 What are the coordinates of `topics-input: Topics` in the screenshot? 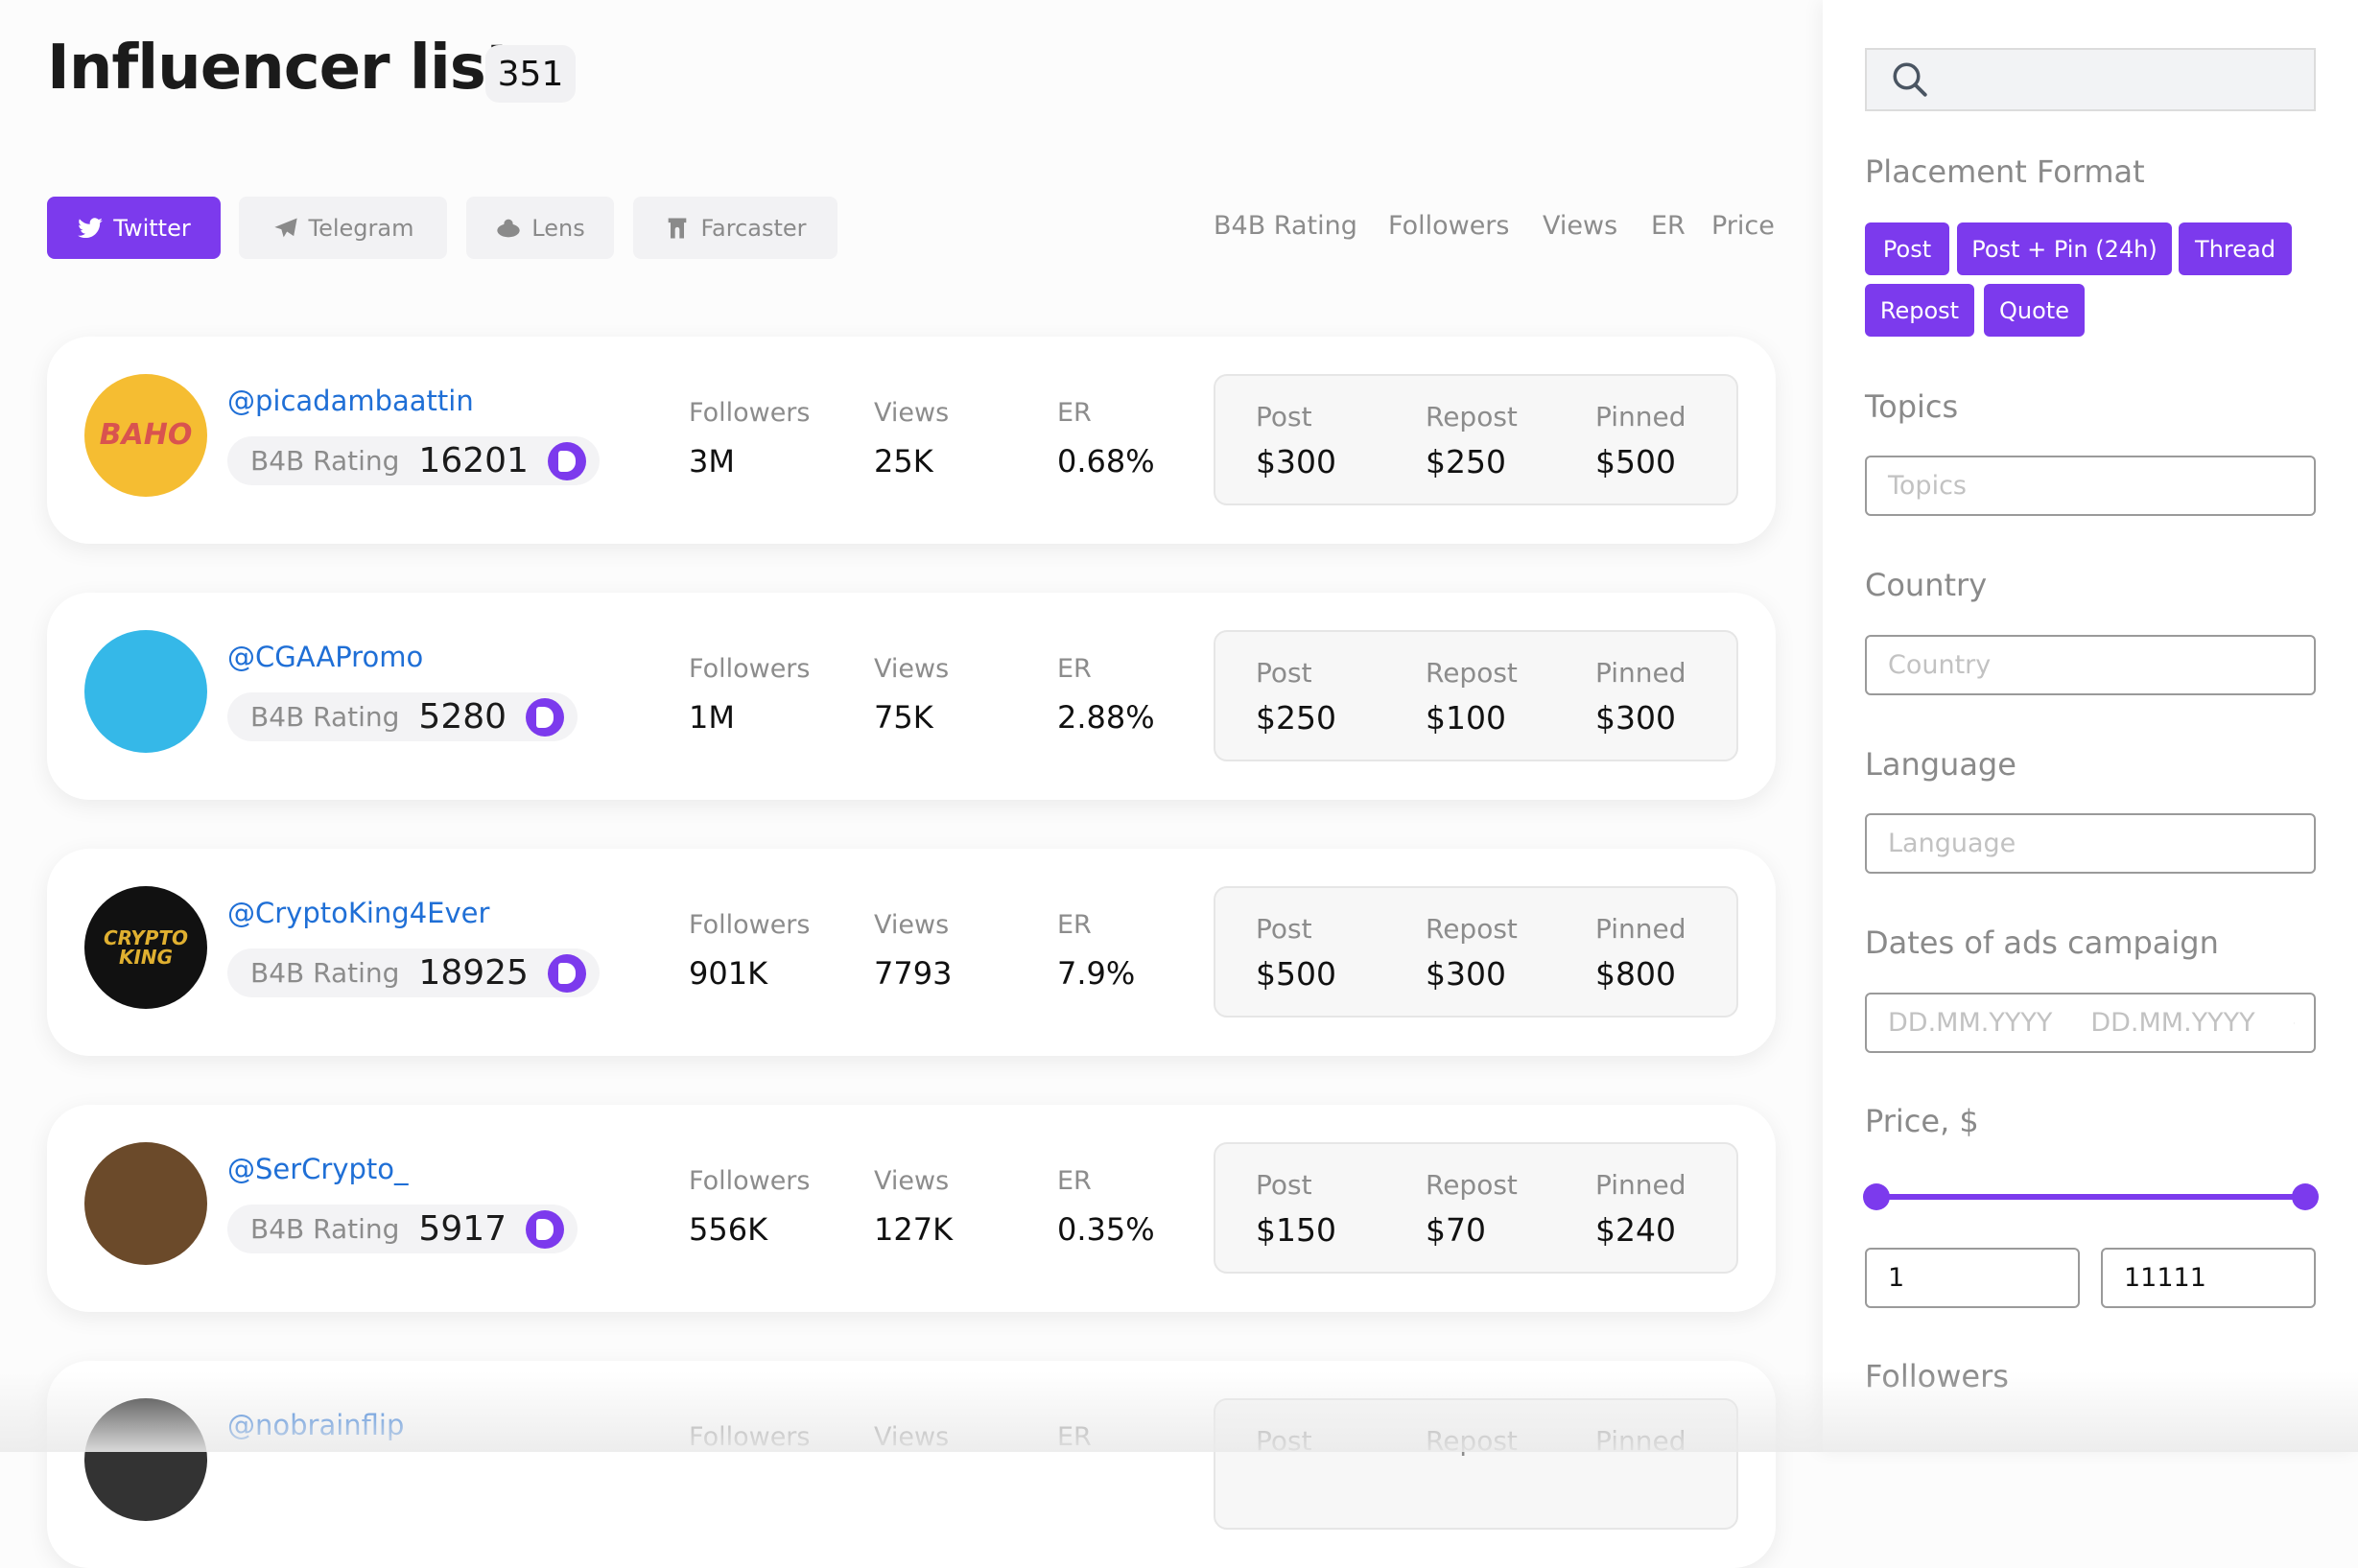 It's located at (2091, 486).